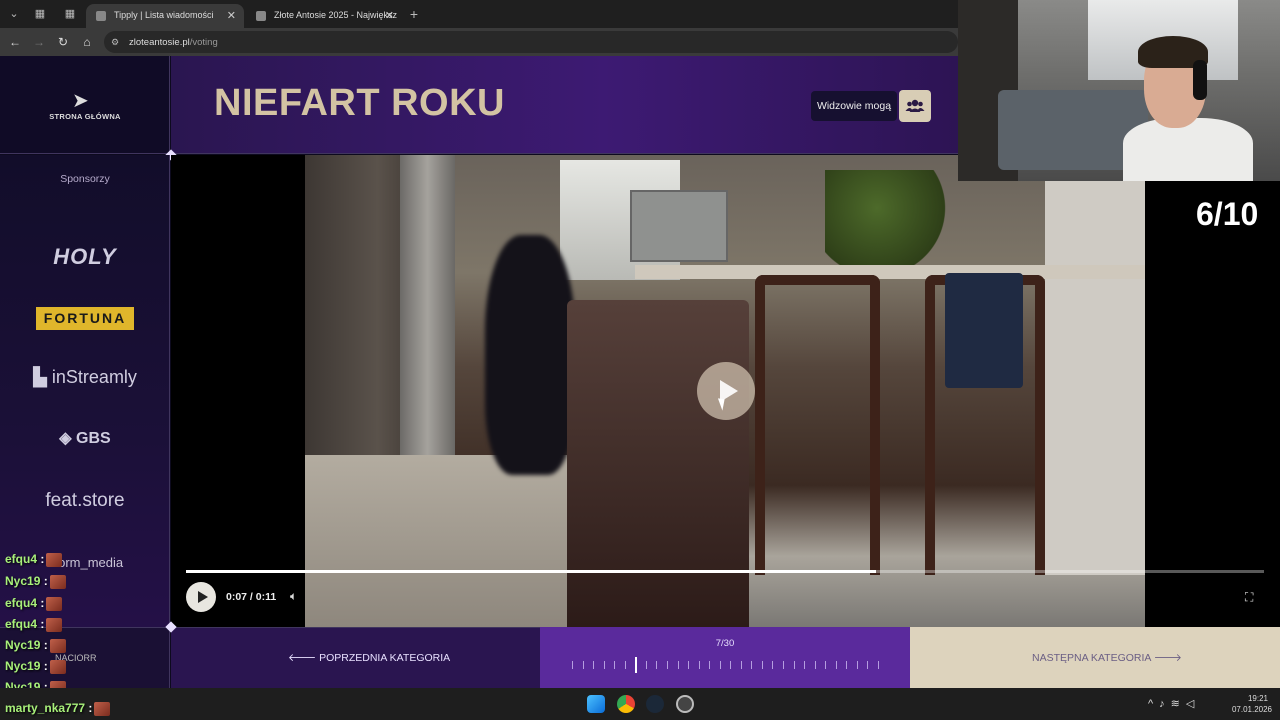  What do you see at coordinates (293, 596) in the screenshot?
I see `volume-icon: 🔈︎` at bounding box center [293, 596].